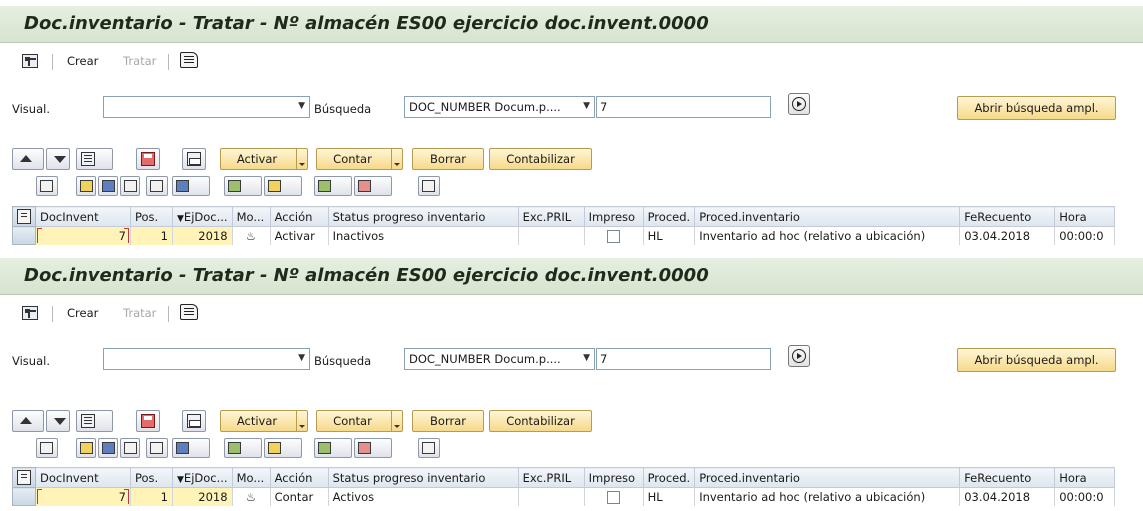 This screenshot has height=511, width=1143. I want to click on search-field-select: DOC_NUMBER Docum.p.... ▼, so click(499, 359).